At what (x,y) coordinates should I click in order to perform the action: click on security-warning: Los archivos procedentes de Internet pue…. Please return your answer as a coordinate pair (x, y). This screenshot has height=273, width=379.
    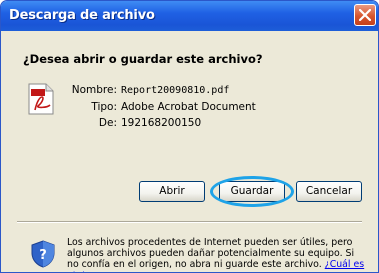
    Looking at the image, I should click on (217, 254).